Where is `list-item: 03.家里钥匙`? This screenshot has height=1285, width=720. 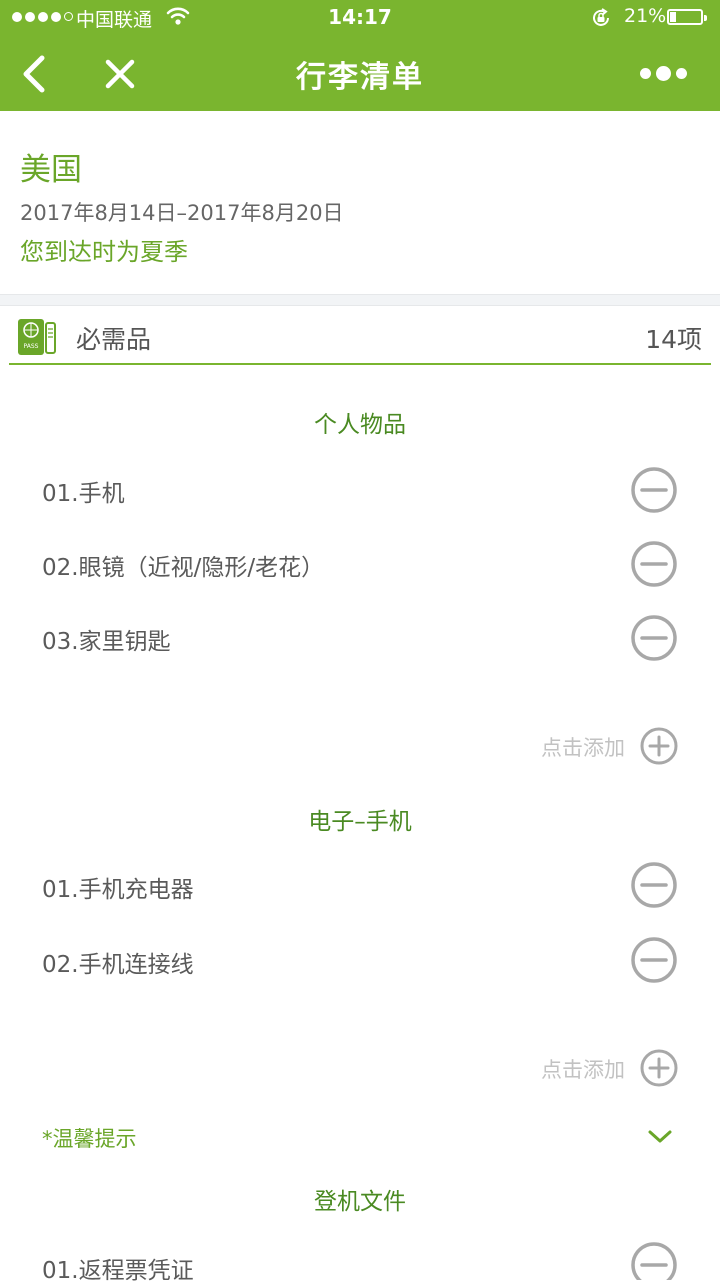 list-item: 03.家里钥匙 is located at coordinates (106, 642).